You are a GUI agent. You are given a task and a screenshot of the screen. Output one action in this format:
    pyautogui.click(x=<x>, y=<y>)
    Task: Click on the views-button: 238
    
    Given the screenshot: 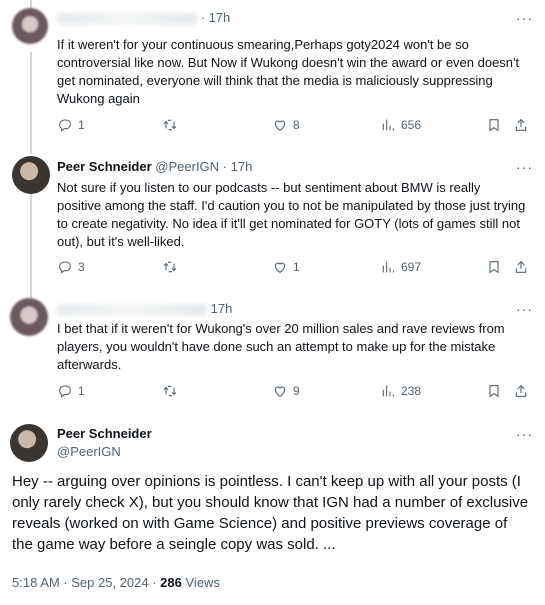 What is the action you would take?
    pyautogui.click(x=400, y=391)
    